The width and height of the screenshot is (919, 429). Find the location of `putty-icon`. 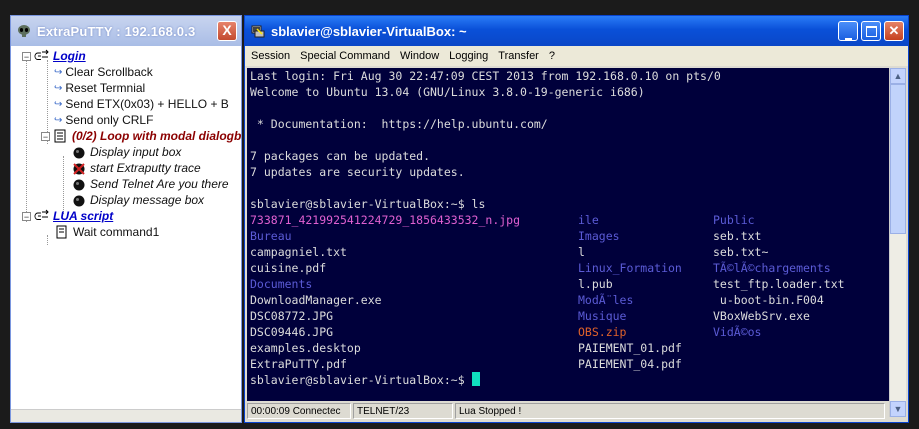

putty-icon is located at coordinates (258, 31).